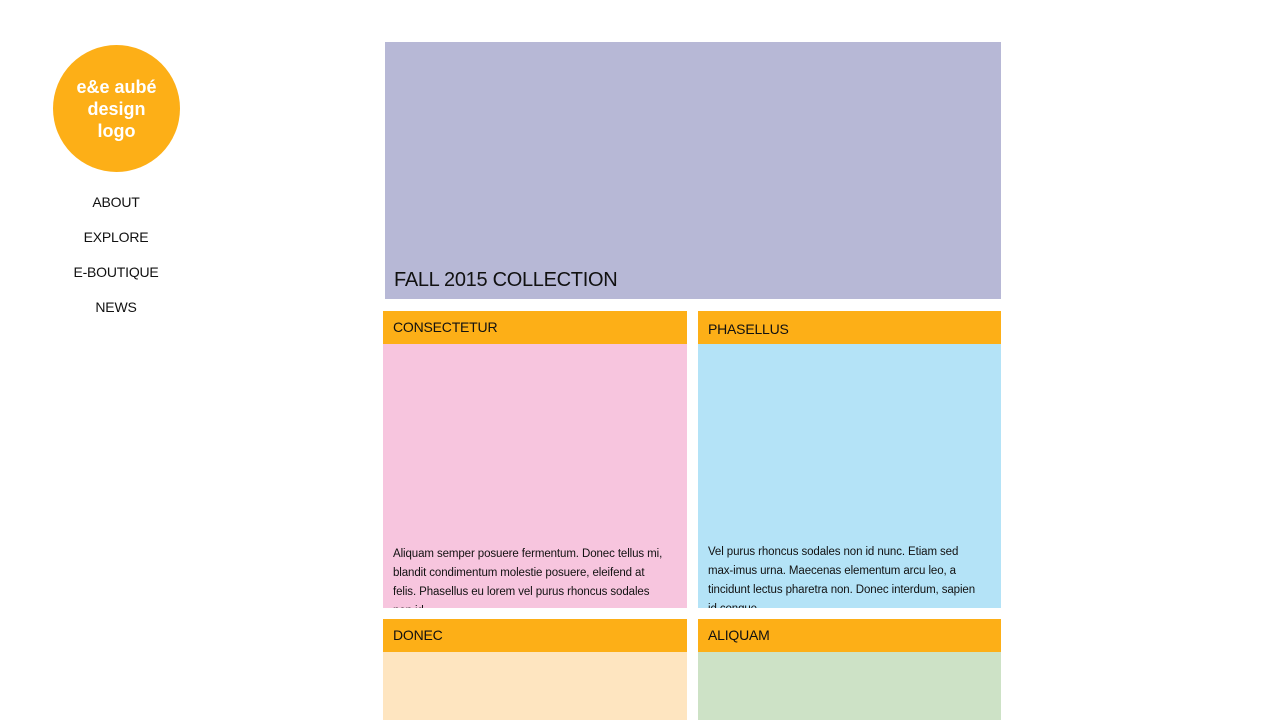  I want to click on brand-logo: e&e aubé design logo, so click(116, 108).